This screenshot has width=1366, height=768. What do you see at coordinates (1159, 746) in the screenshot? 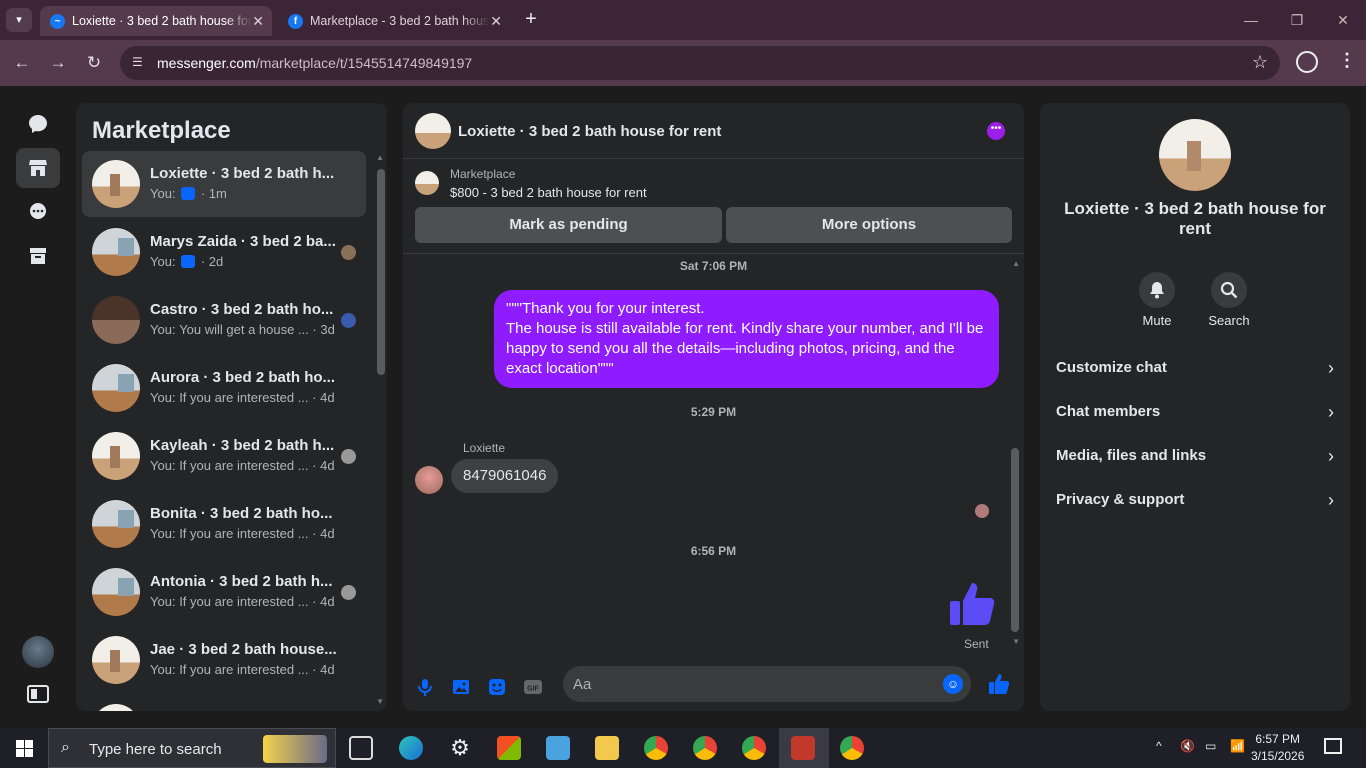
I see `tray-chevron-icon: ^` at bounding box center [1159, 746].